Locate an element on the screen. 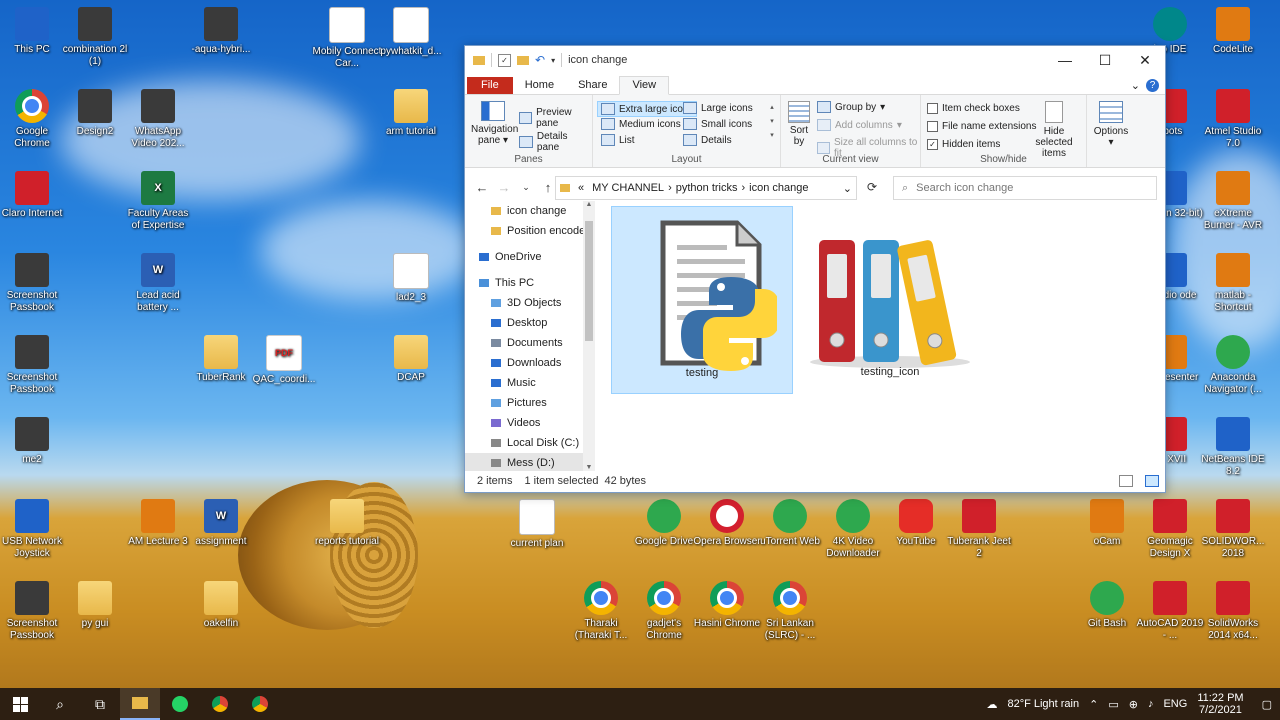 Image resolution: width=1280 pixels, height=720 pixels. sidebar-item: Music is located at coordinates (530, 383).